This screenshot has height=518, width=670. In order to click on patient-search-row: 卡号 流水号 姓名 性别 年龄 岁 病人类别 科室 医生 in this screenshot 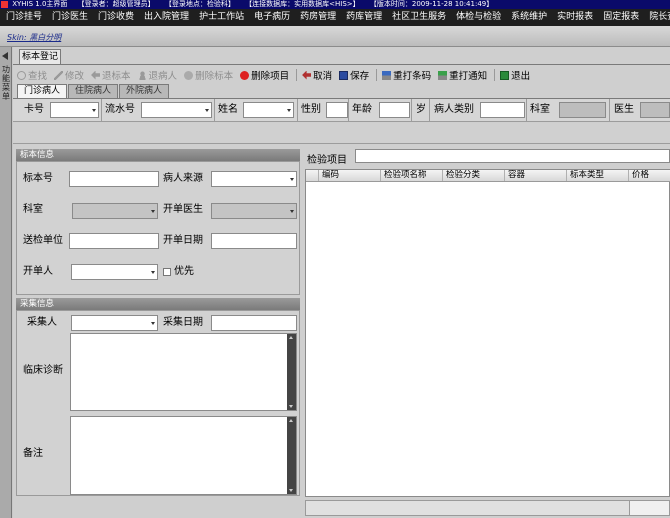, I will do `click(341, 110)`.